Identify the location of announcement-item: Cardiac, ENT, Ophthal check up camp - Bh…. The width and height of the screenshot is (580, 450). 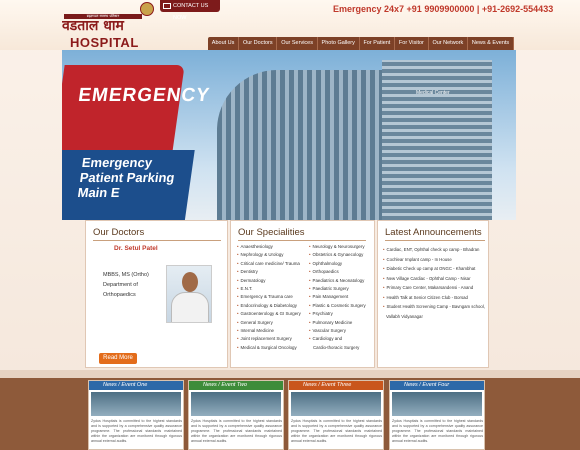
(434, 250).